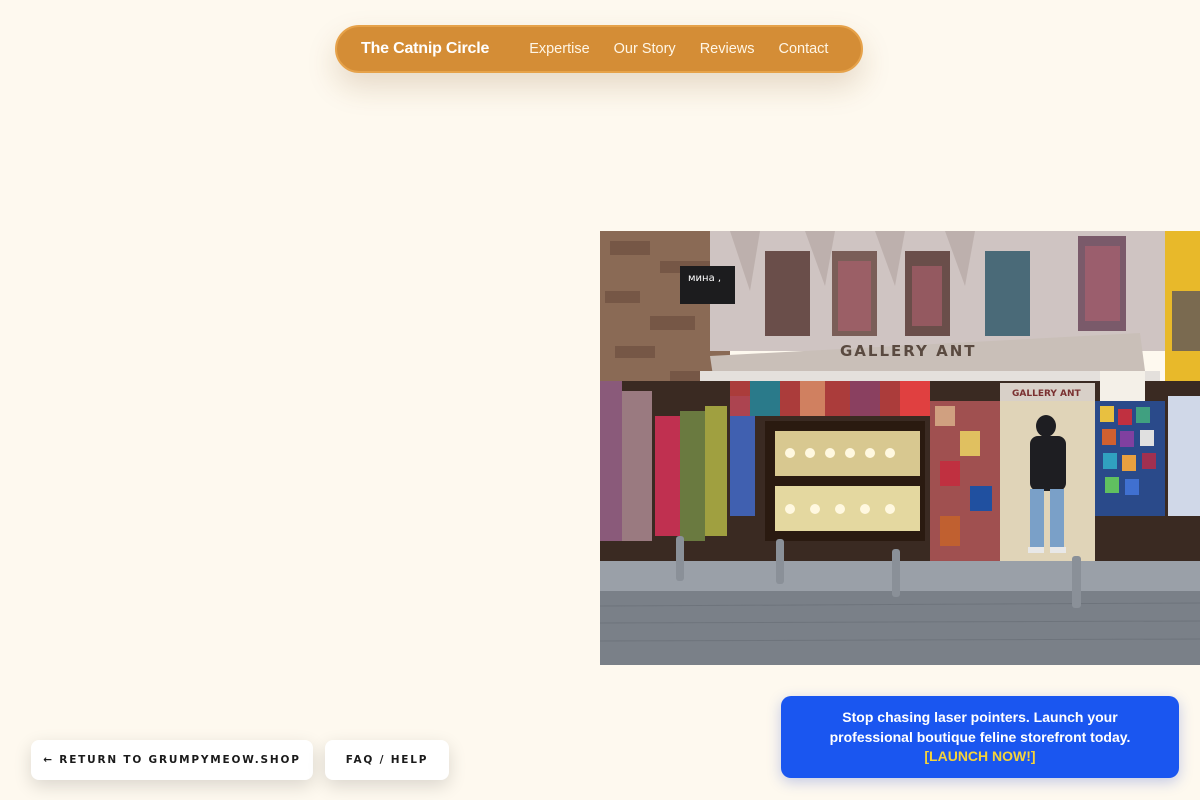 The image size is (1200, 800). I want to click on return-to-shop-button: ← RETURN TO GRUMPYMEOW.SHOP, so click(172, 760).